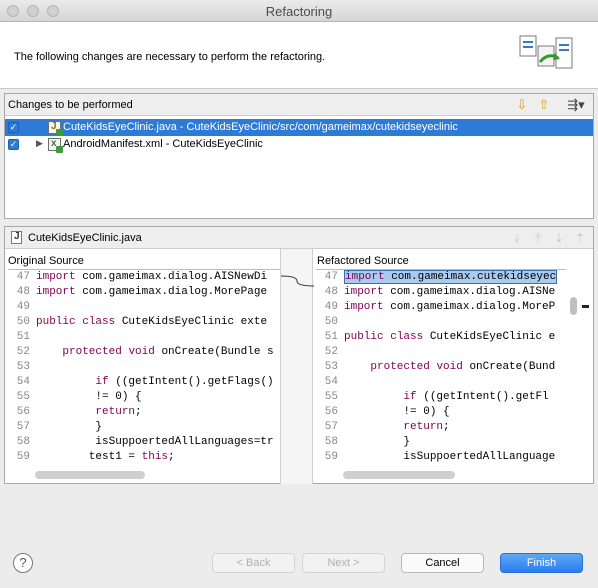 This screenshot has height=588, width=598. What do you see at coordinates (152, 292) in the screenshot?
I see `code-text: import com.gameimax.dialog.MorePage` at bounding box center [152, 292].